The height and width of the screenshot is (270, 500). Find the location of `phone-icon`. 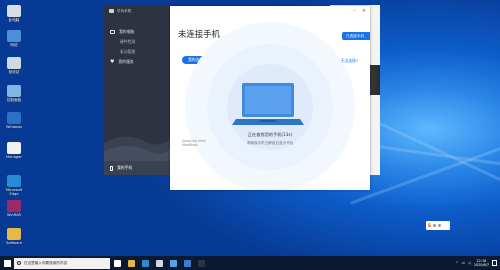

phone-icon is located at coordinates (111, 168).